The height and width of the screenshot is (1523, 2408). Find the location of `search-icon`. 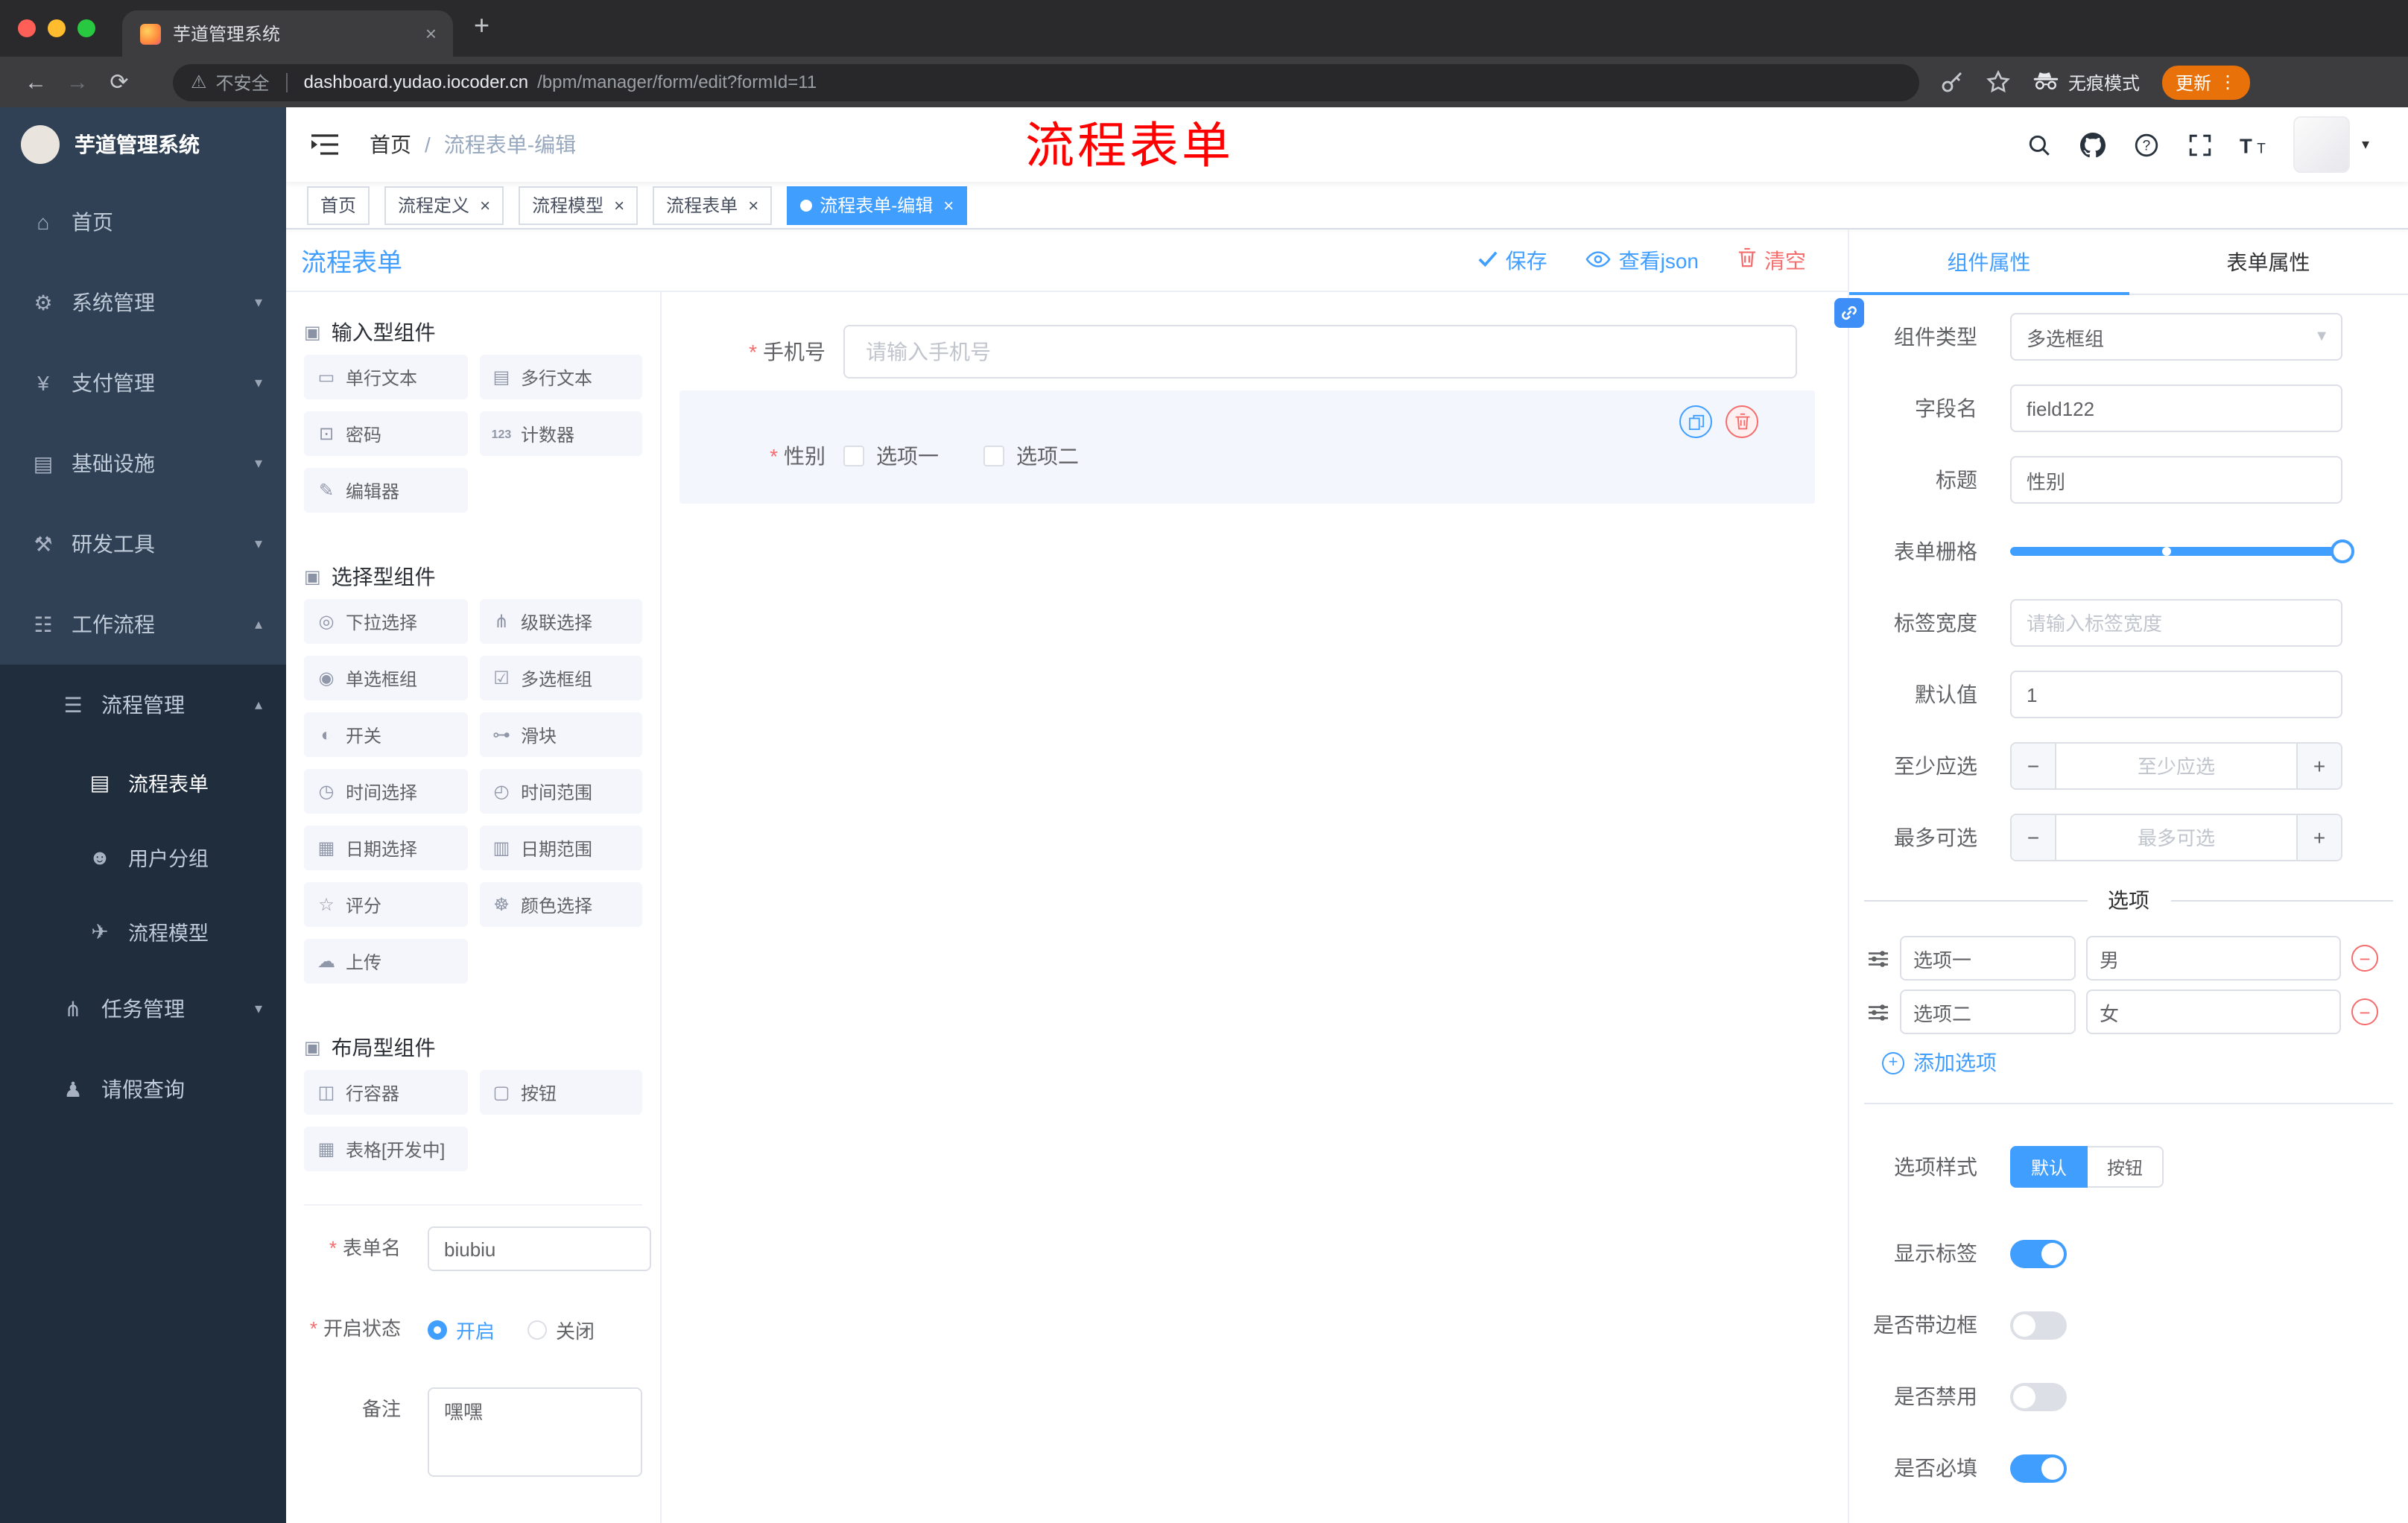

search-icon is located at coordinates (2040, 144).